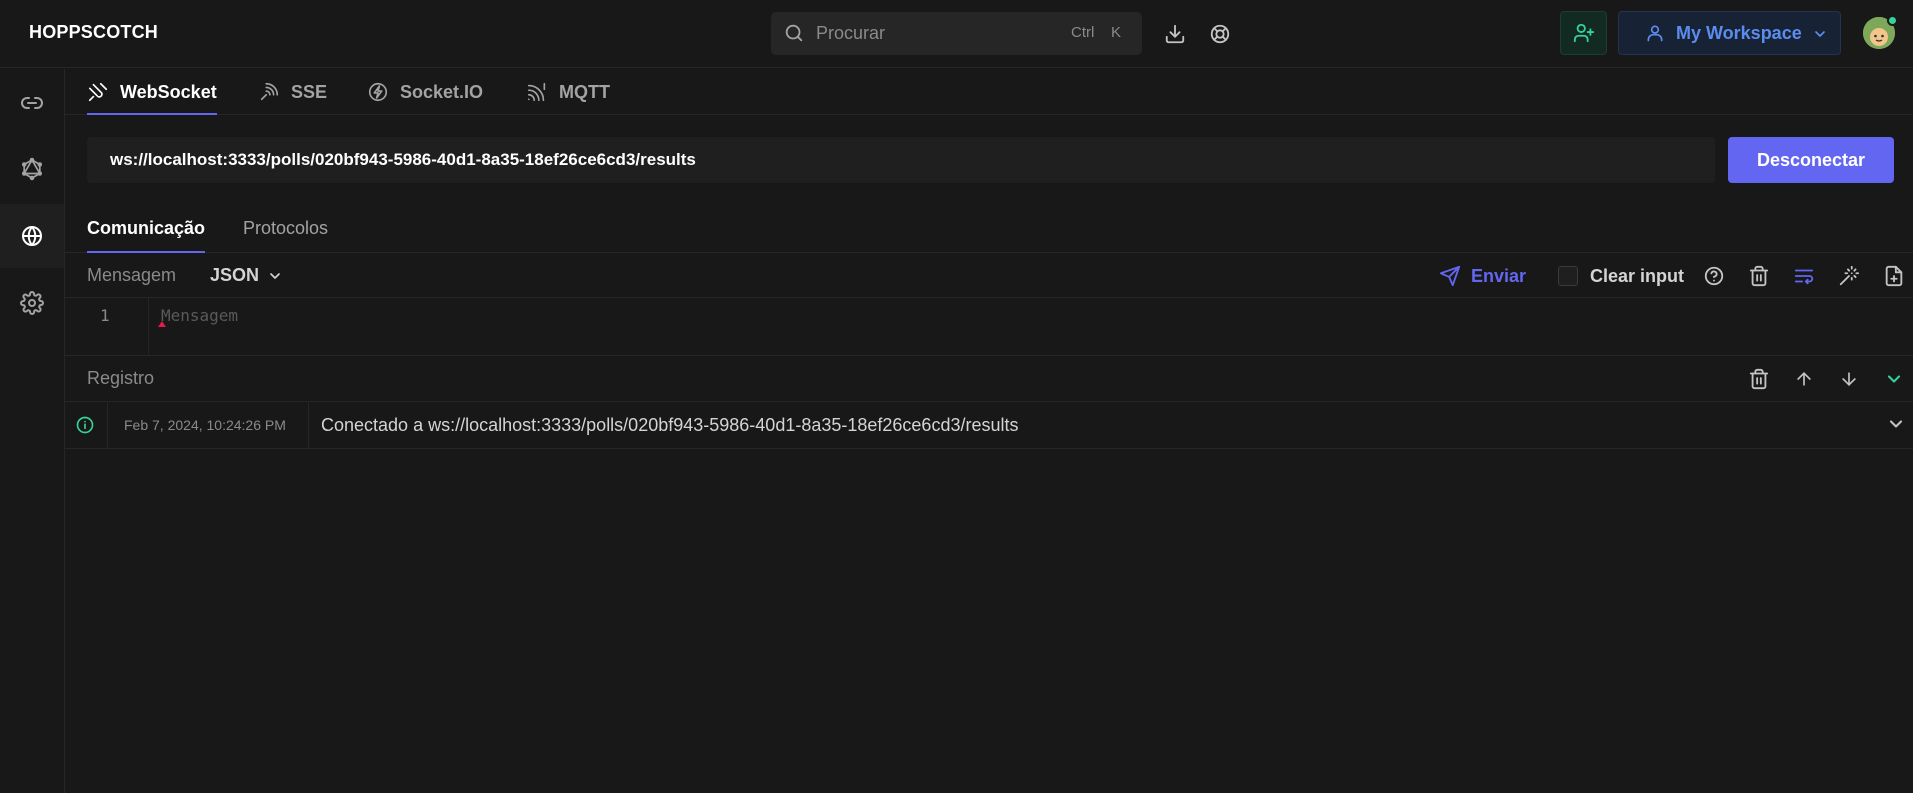  I want to click on wrap-lines-button, so click(1804, 276).